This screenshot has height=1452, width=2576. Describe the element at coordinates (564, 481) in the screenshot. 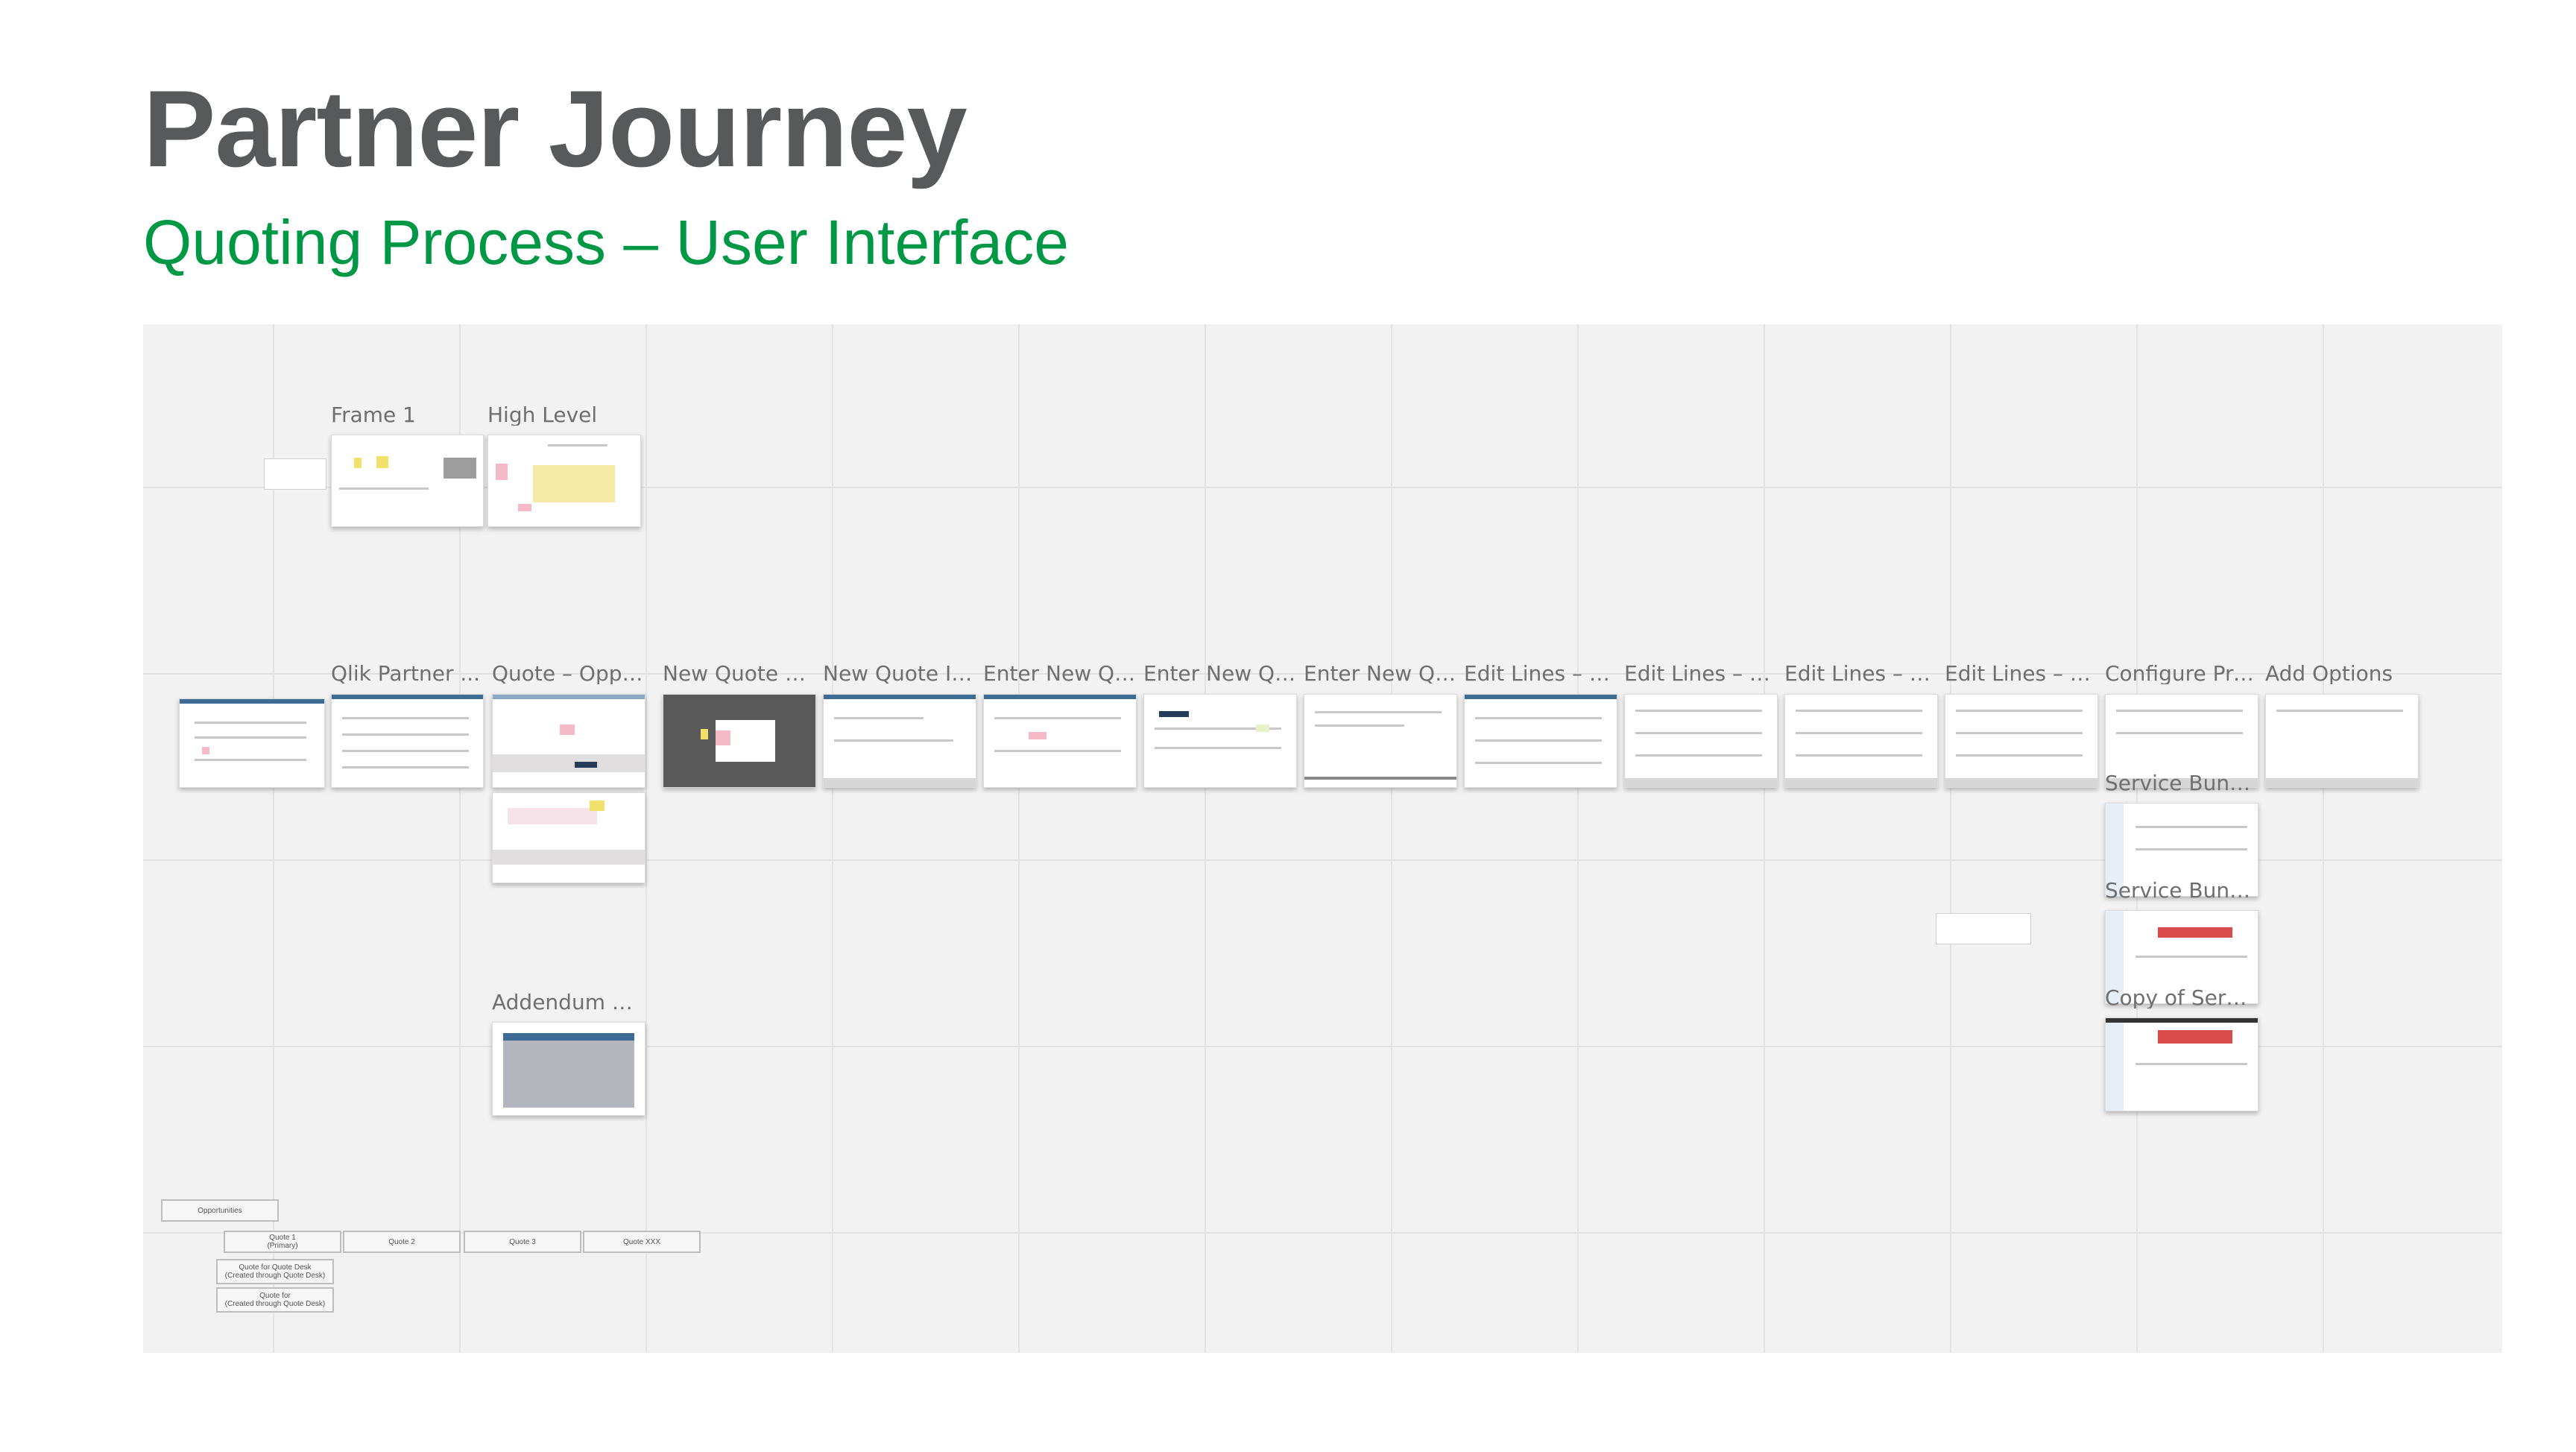

I see `frame-thumbnail-high-level` at that location.